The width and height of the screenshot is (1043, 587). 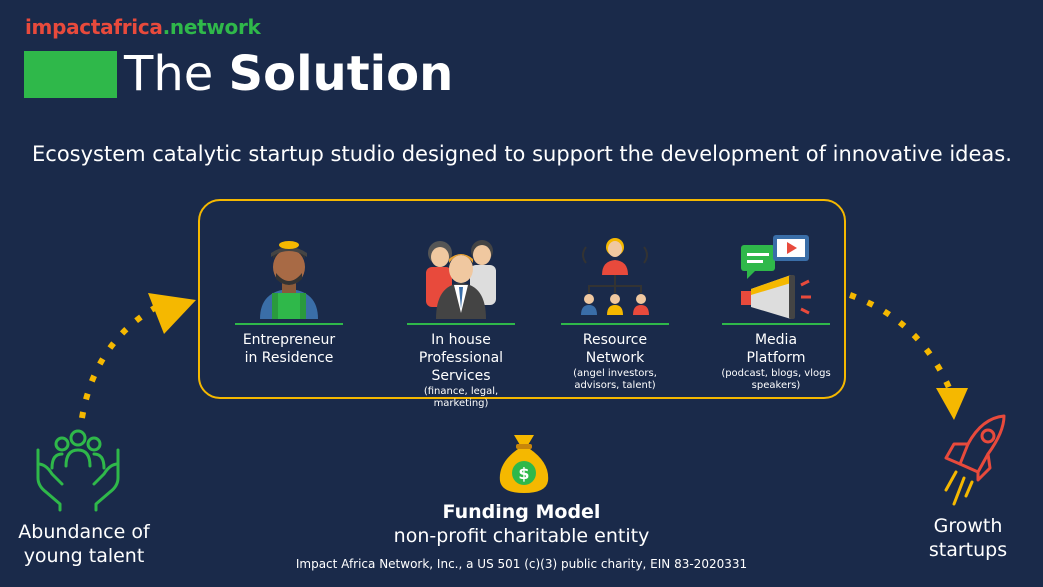 I want to click on talent-hands-icon, so click(x=78, y=470).